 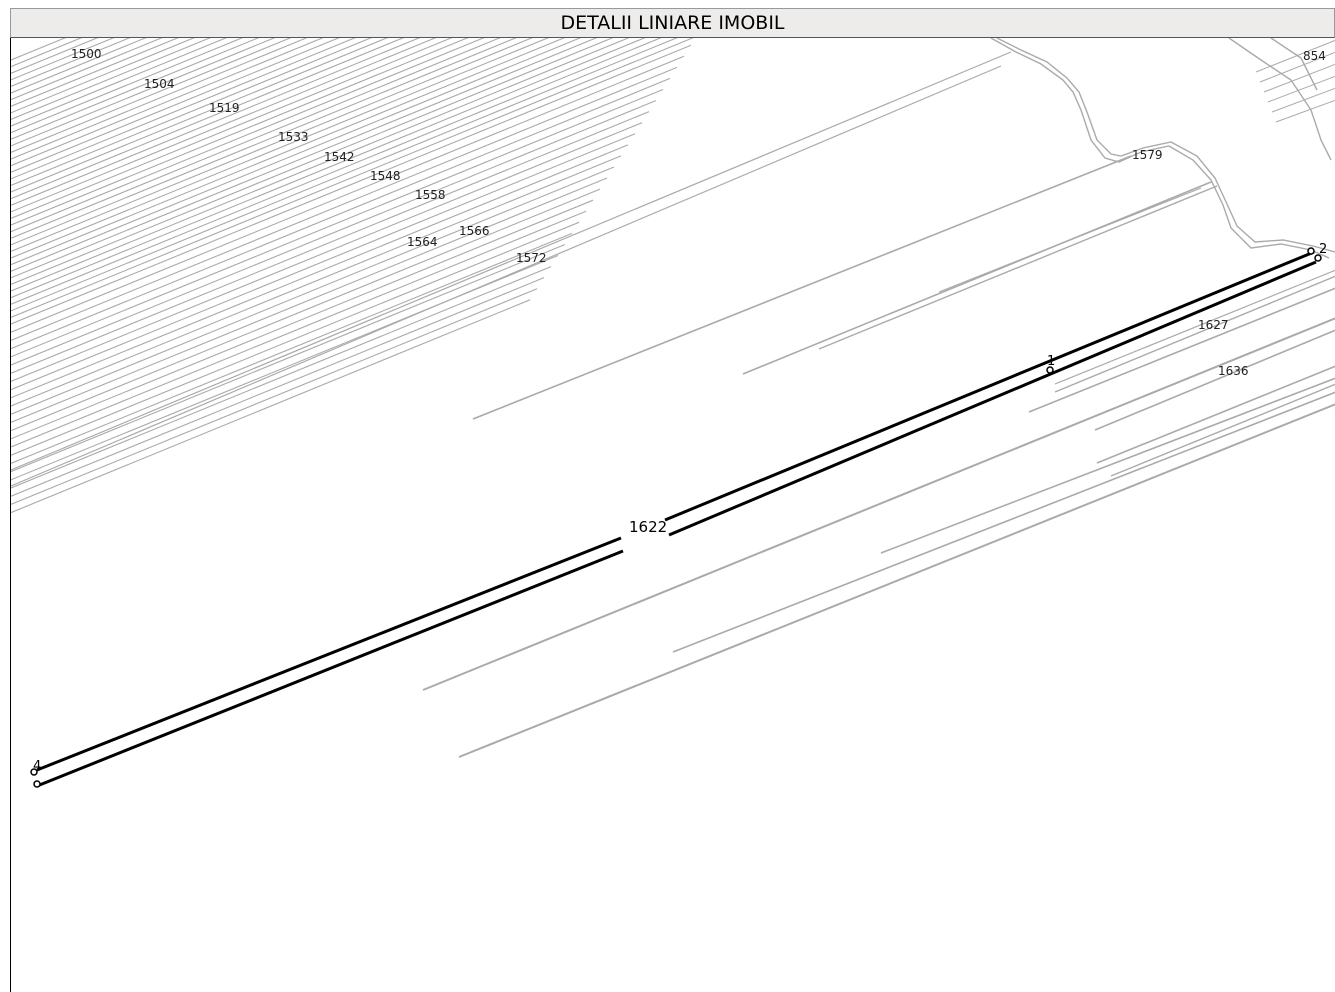 What do you see at coordinates (474, 231) in the screenshot?
I see `parcel-label-1566: 1566` at bounding box center [474, 231].